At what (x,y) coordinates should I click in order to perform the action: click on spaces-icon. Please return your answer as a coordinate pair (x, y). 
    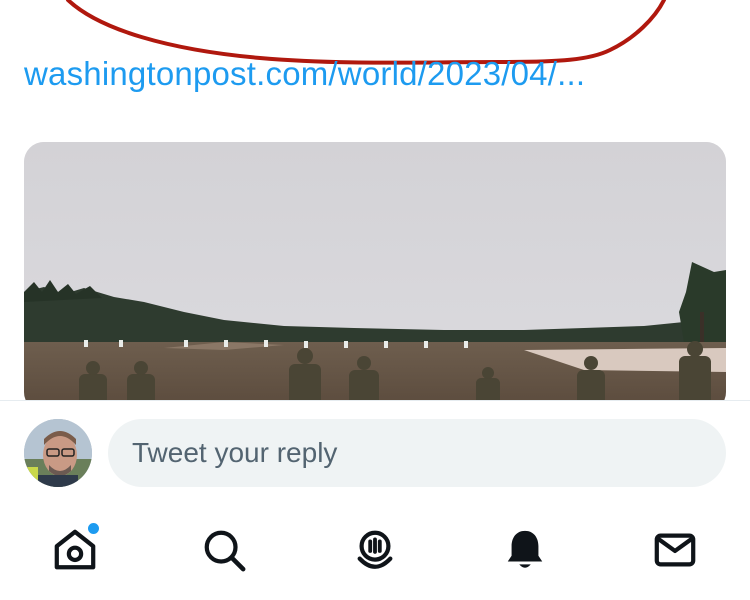
    Looking at the image, I should click on (375, 549).